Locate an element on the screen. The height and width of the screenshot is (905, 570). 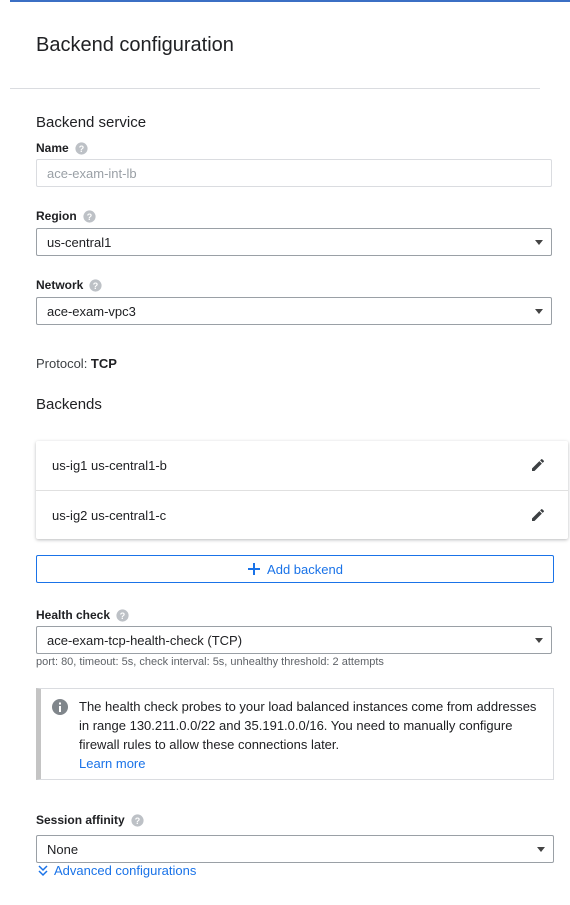
backend-label: us-ig1 us-central1-b is located at coordinates (109, 465).